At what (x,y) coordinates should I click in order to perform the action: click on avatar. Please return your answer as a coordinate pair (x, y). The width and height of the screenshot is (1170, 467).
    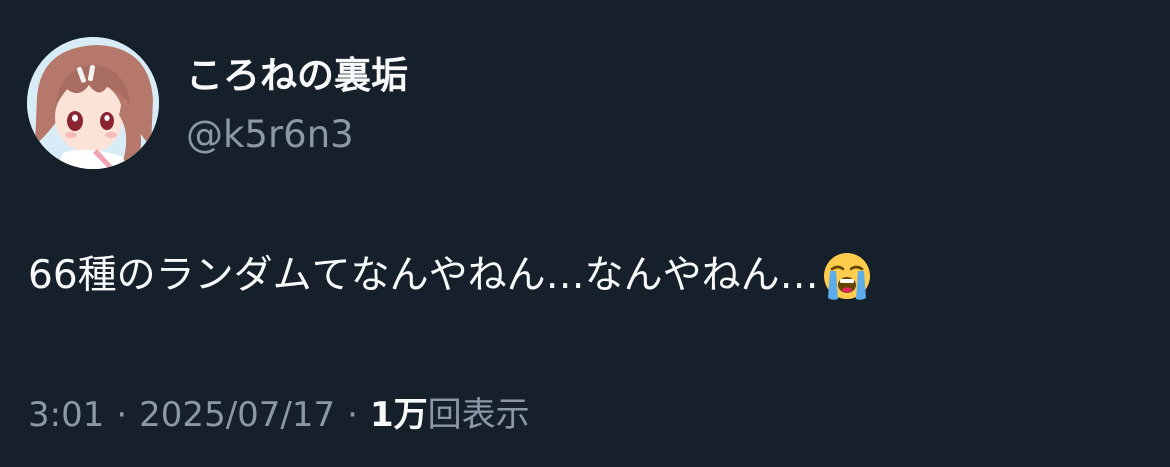
    Looking at the image, I should click on (93, 103).